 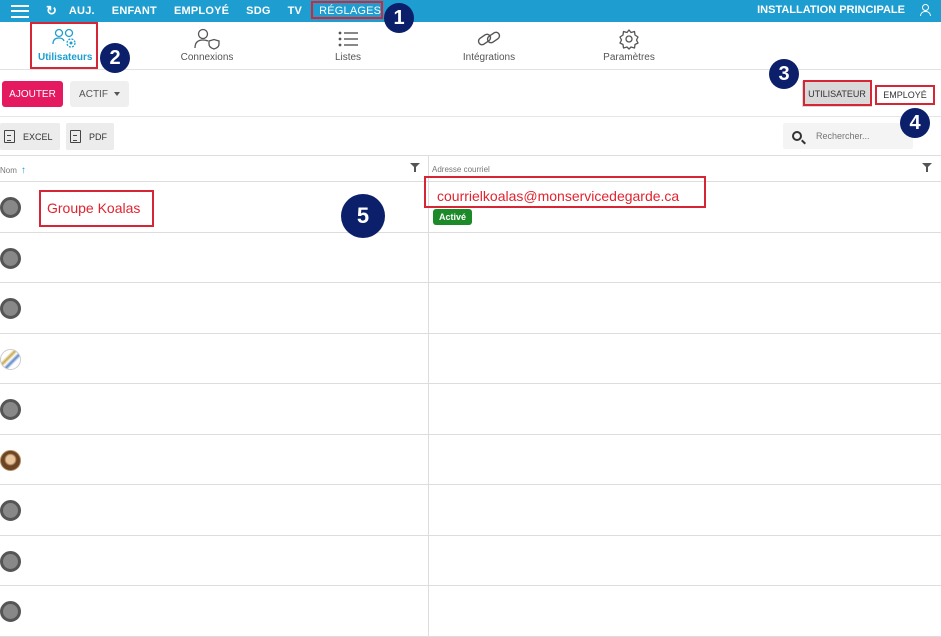 What do you see at coordinates (93, 94) in the screenshot?
I see `status-filter-label: ACTIF` at bounding box center [93, 94].